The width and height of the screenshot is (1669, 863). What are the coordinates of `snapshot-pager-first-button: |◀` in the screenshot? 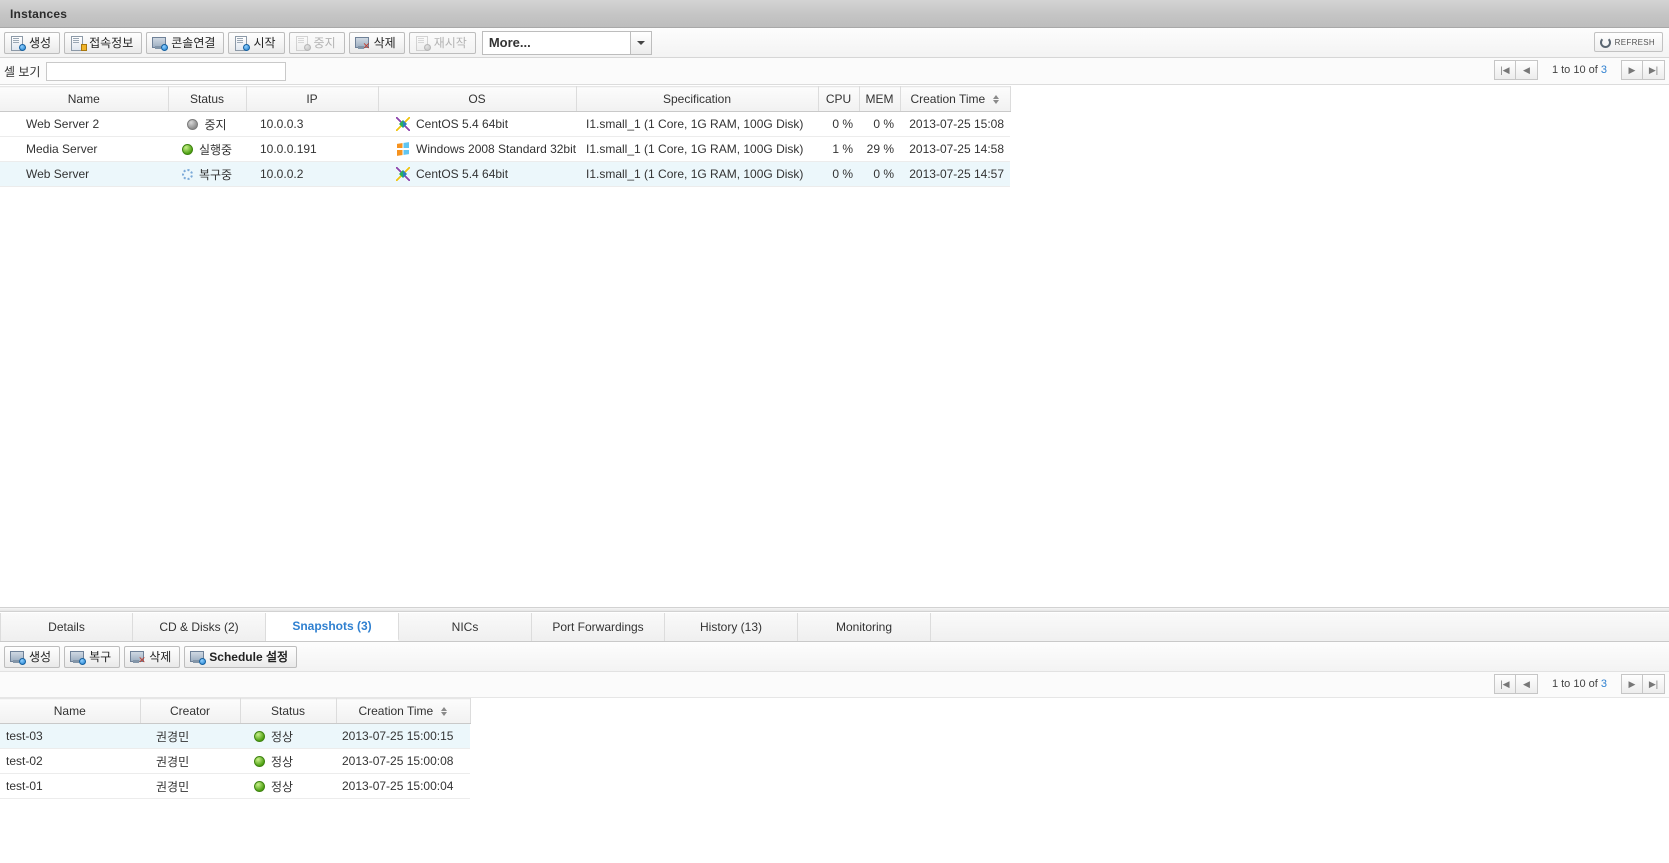 It's located at (1504, 684).